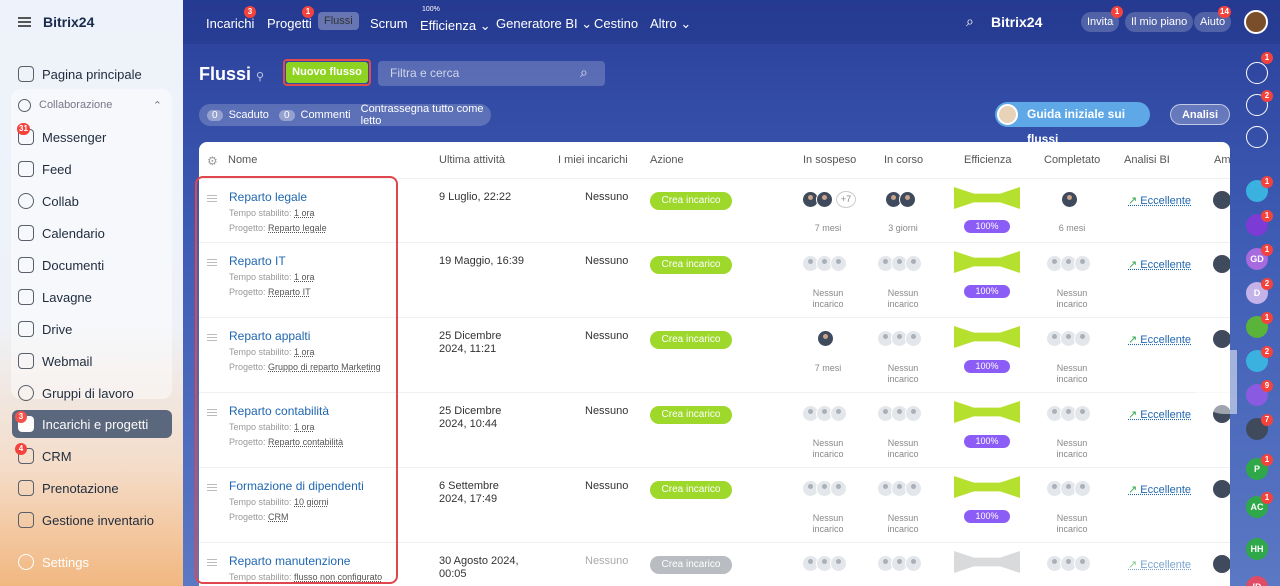  Describe the element at coordinates (289, 23) in the screenshot. I see `nav-projects: Progetti` at that location.